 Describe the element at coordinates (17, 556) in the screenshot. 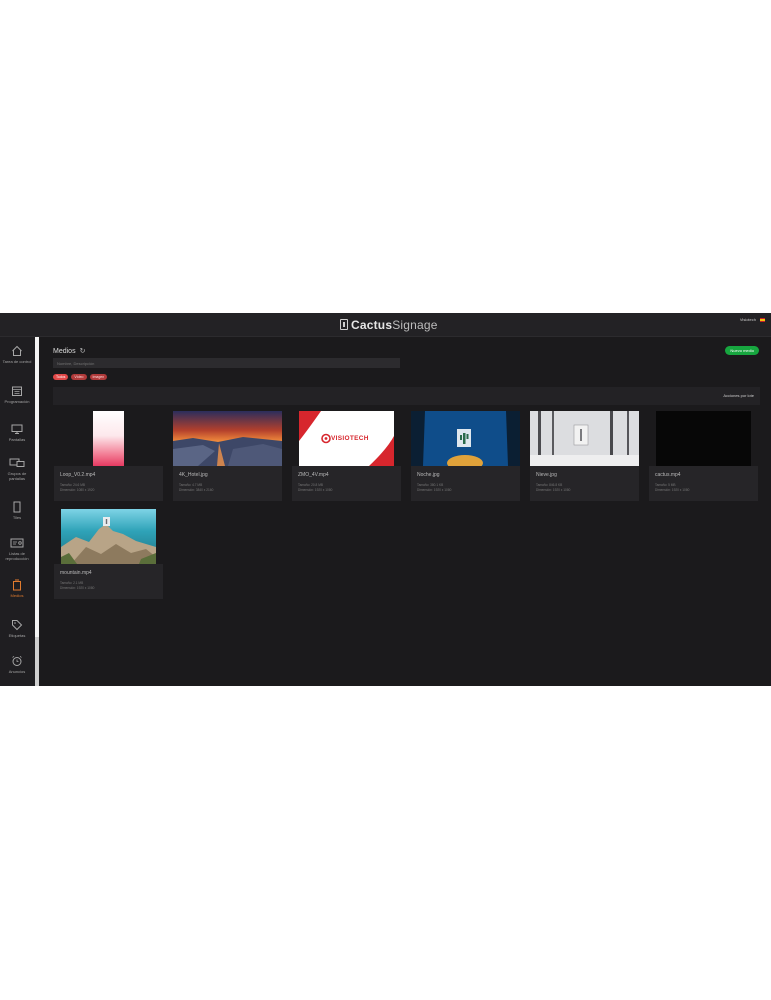

I see `sidebar-item-label: Listas de reproducción` at that location.